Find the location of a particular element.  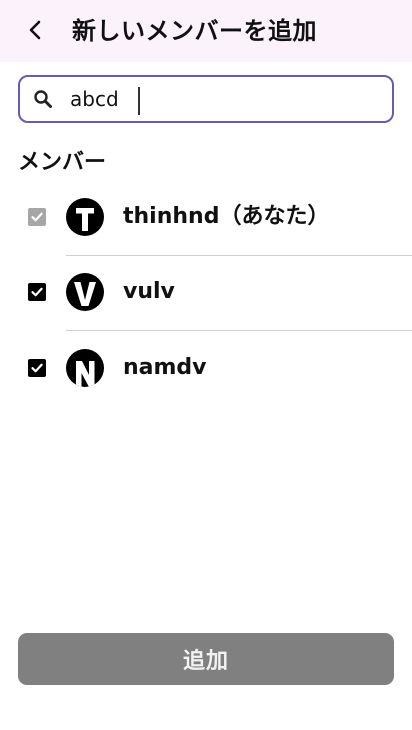

chevron-left-icon is located at coordinates (35, 30).